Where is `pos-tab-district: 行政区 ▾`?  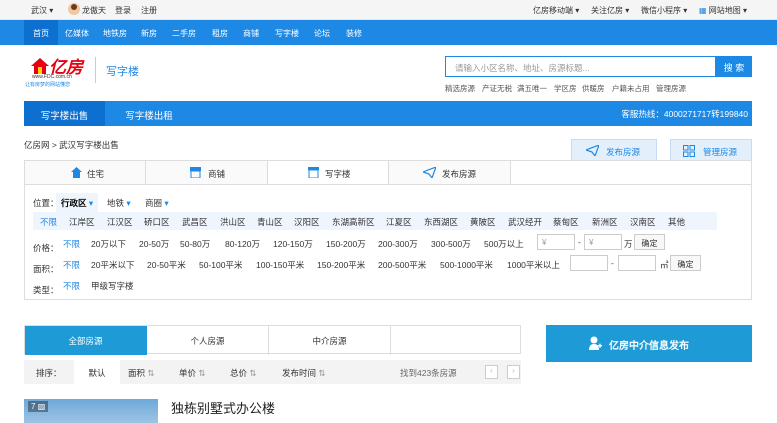
pos-tab-district: 行政区 ▾ is located at coordinates (77, 203).